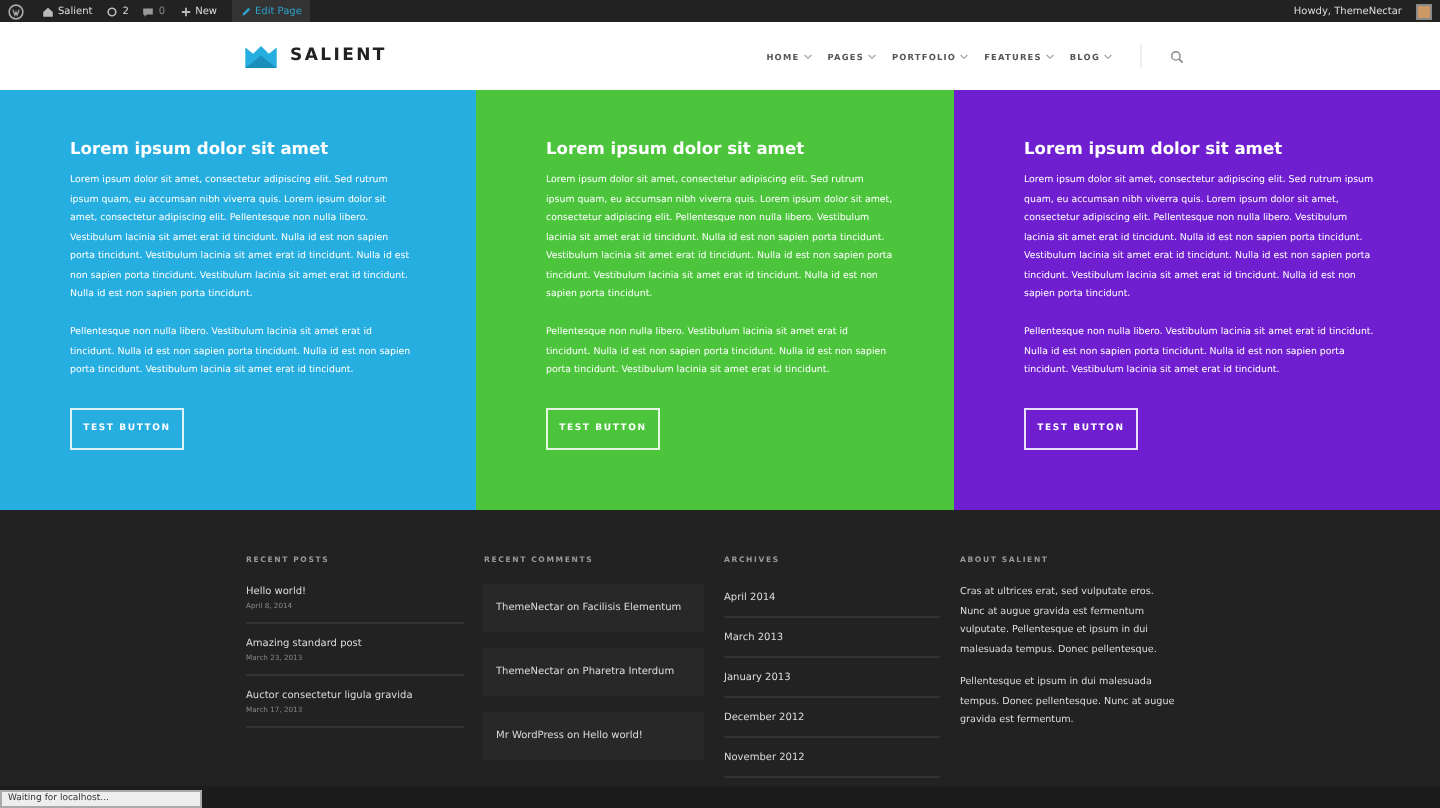 Image resolution: width=1440 pixels, height=808 pixels. Describe the element at coordinates (185, 11) in the screenshot. I see `plus-icon` at that location.